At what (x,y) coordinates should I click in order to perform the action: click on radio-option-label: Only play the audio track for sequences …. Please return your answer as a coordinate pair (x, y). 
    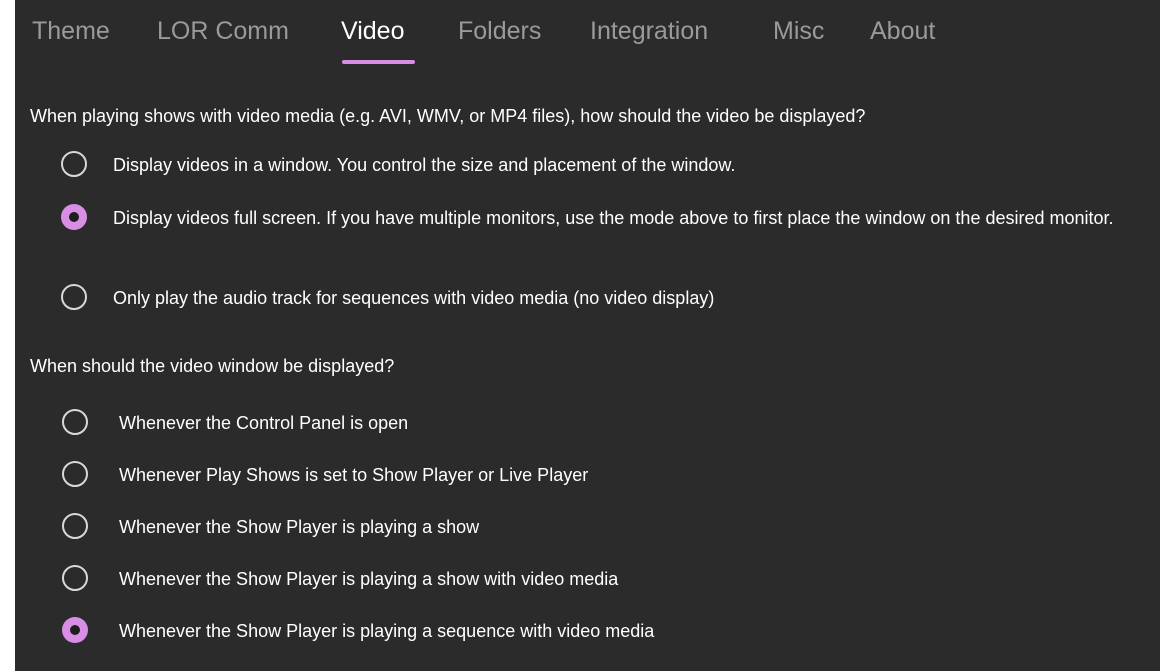
    Looking at the image, I should click on (414, 298).